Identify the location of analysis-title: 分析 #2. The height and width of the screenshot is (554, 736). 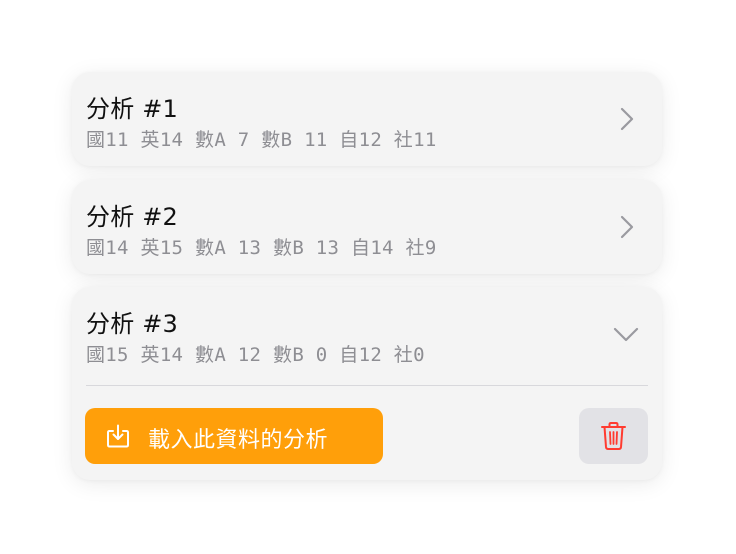
(132, 217).